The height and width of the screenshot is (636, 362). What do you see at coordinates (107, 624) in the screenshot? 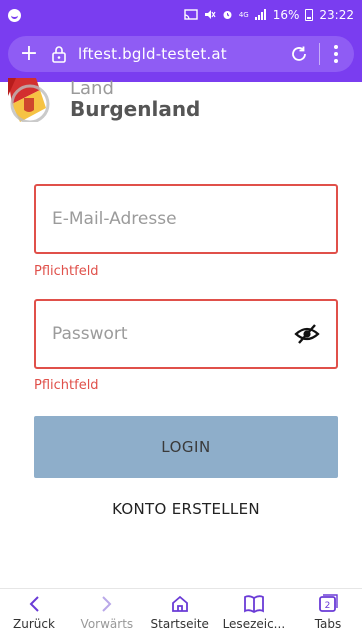
I see `nav-forward-label: Vorwärts` at bounding box center [107, 624].